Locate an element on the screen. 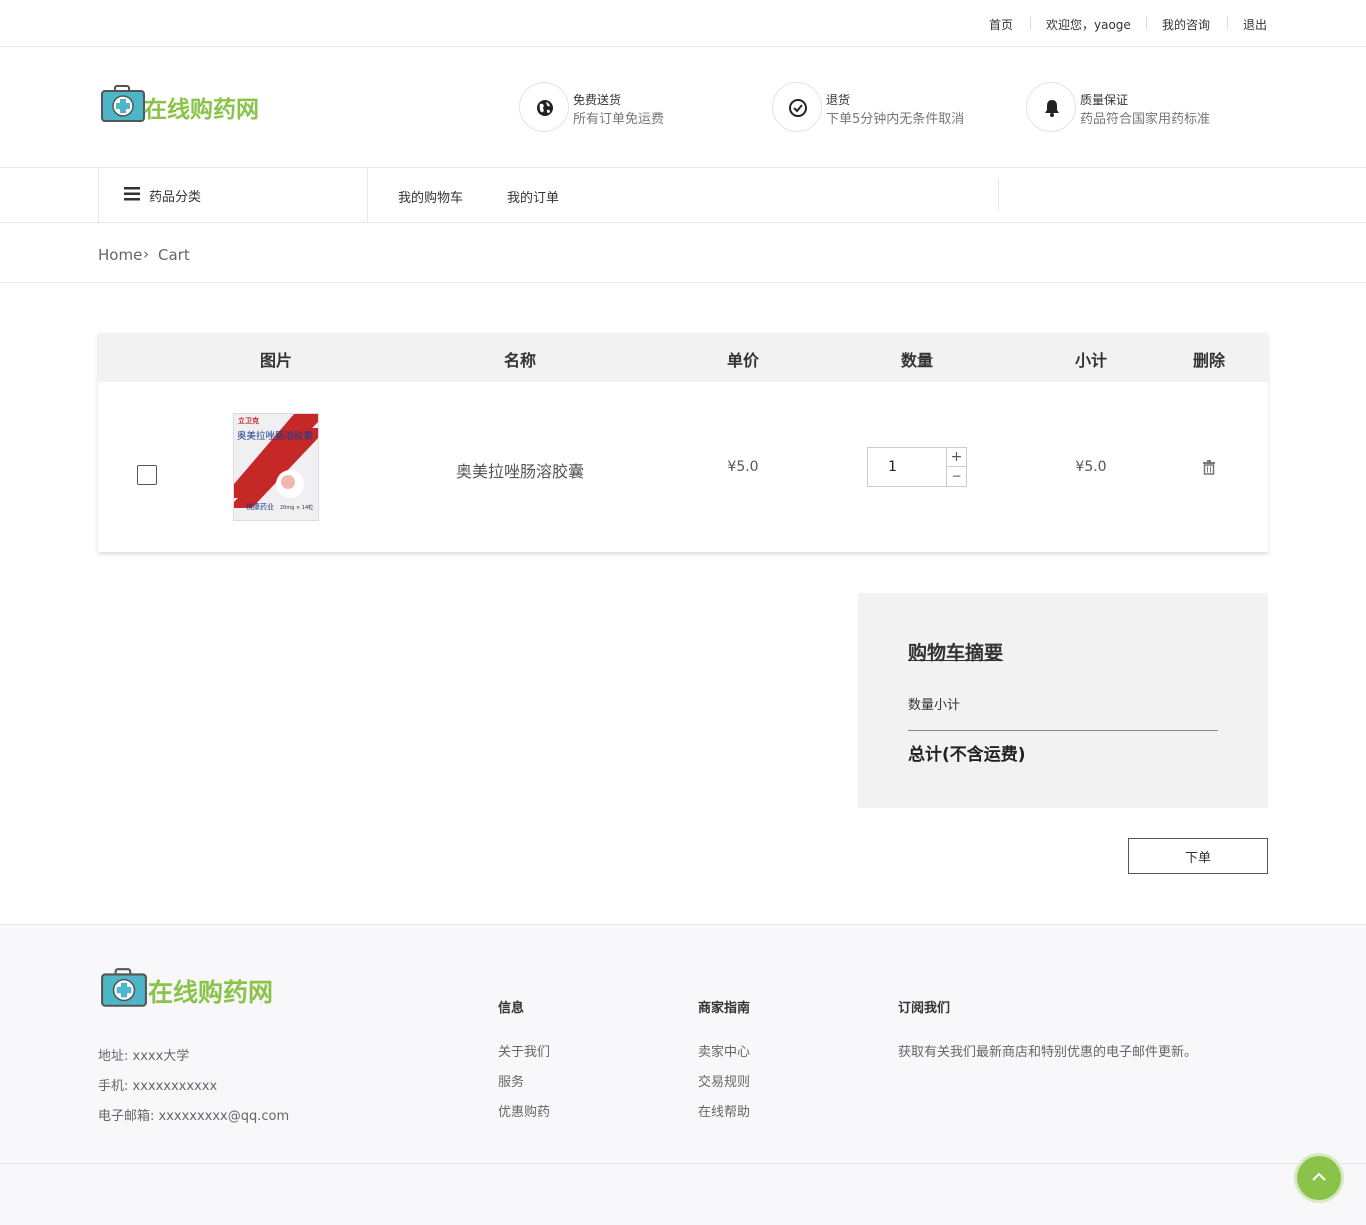 Image resolution: width=1366 pixels, height=1225 pixels. subscribe-text: 获取有关我们最新商店和特别优惠的电子邮件更新。 is located at coordinates (1048, 1052).